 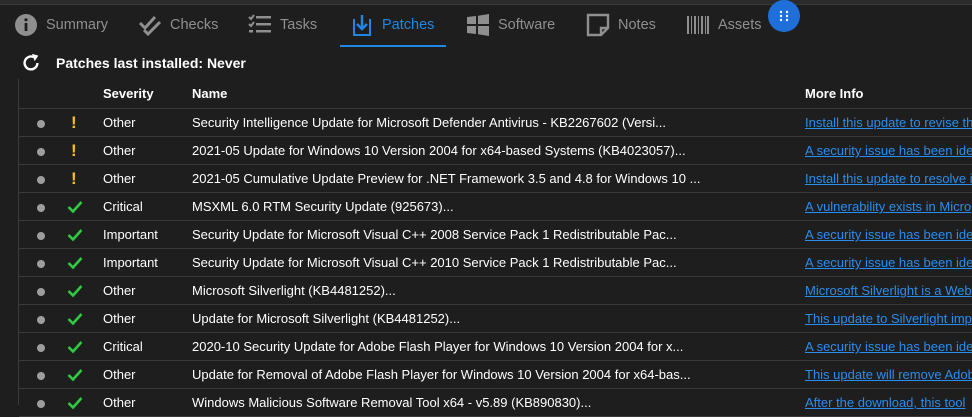 I want to click on tab-checks: Checks, so click(x=178, y=25).